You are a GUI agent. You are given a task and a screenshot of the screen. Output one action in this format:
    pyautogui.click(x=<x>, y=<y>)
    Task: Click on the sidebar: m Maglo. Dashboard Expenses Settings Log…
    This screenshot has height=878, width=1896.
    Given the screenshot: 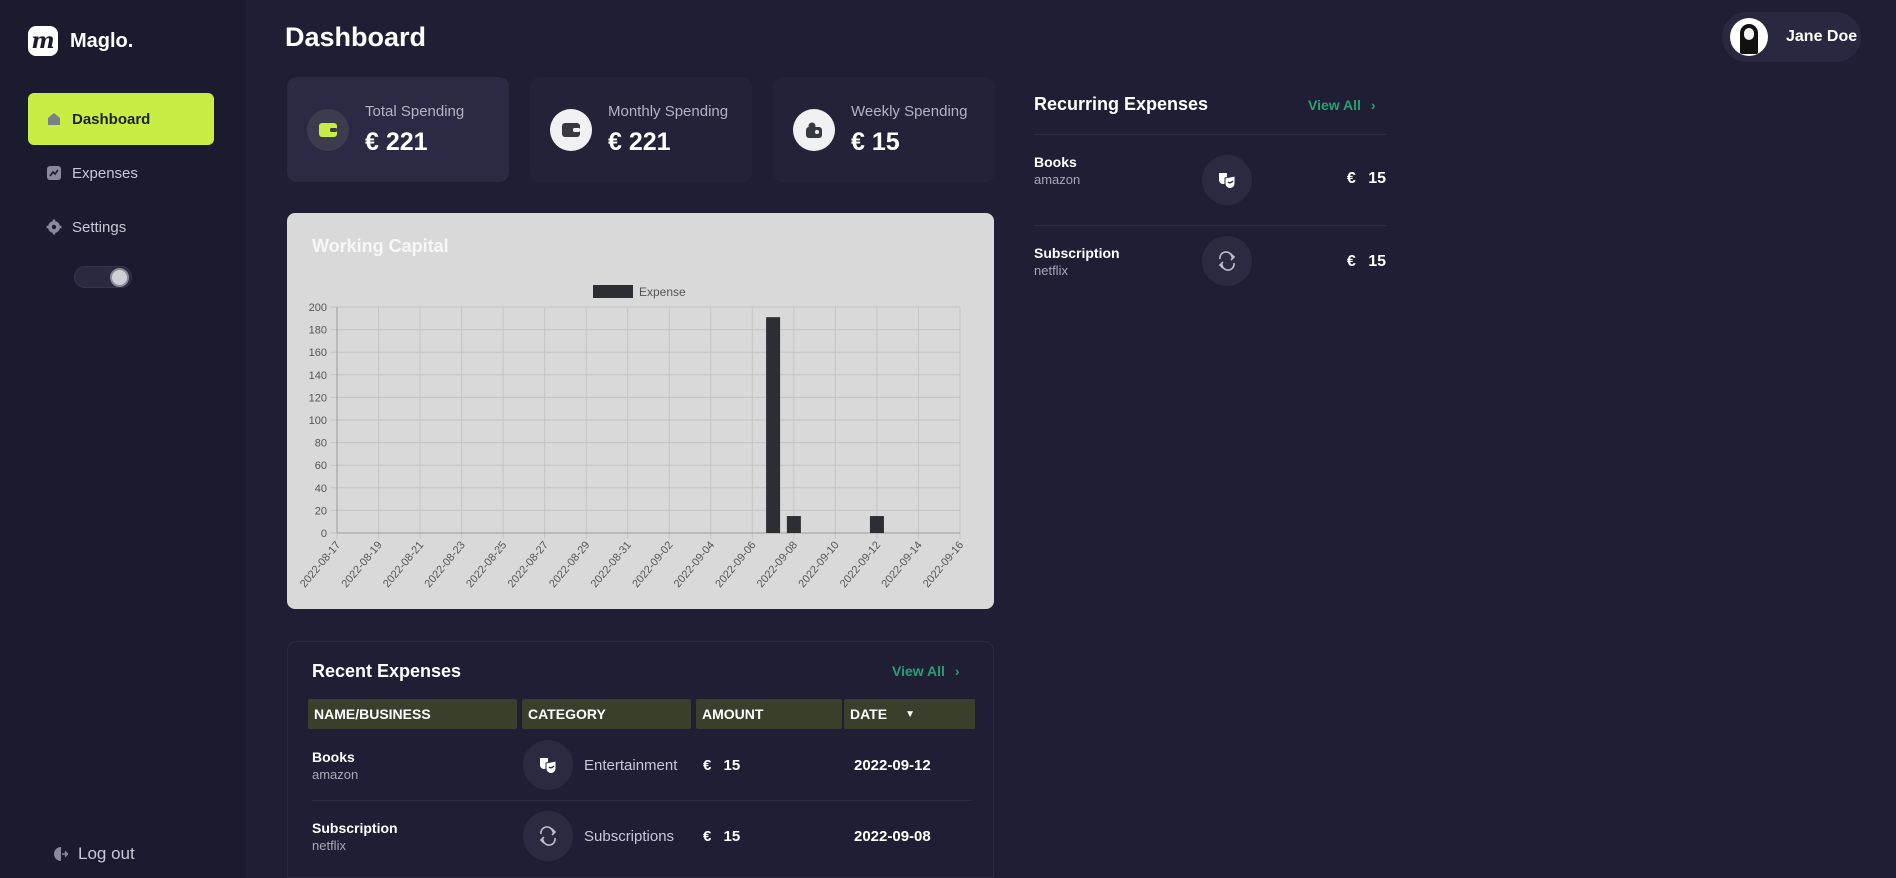 What is the action you would take?
    pyautogui.click(x=123, y=439)
    